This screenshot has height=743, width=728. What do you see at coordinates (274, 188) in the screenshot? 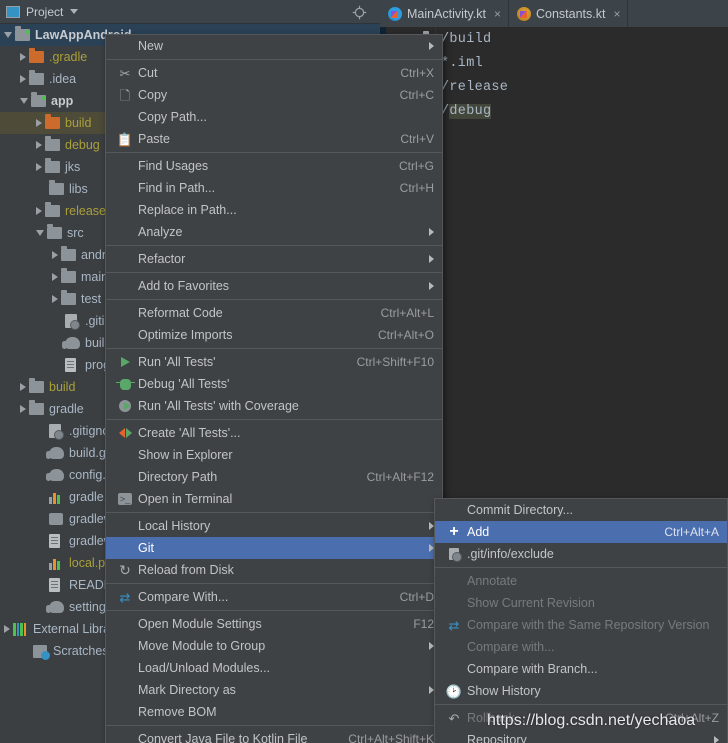
I see `menu-item: Find in Path... Ctrl+H` at bounding box center [274, 188].